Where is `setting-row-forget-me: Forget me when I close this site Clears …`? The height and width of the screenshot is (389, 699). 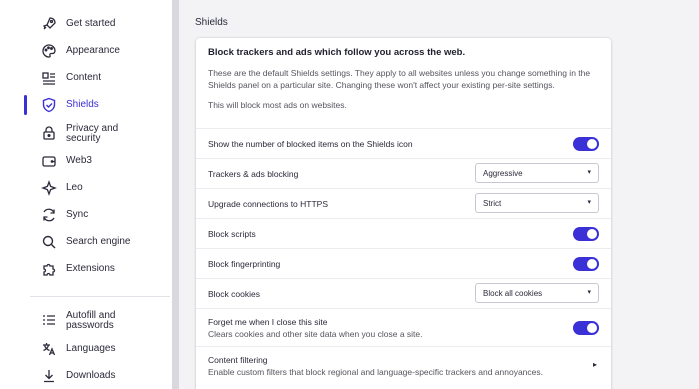 setting-row-forget-me: Forget me when I close this site Clears … is located at coordinates (403, 327).